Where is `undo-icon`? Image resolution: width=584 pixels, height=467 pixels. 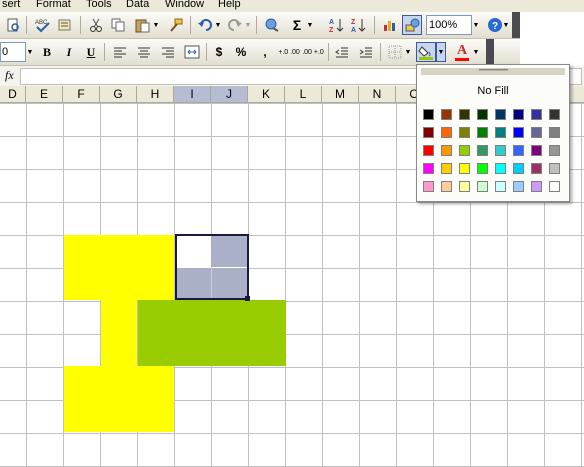
undo-icon is located at coordinates (205, 25).